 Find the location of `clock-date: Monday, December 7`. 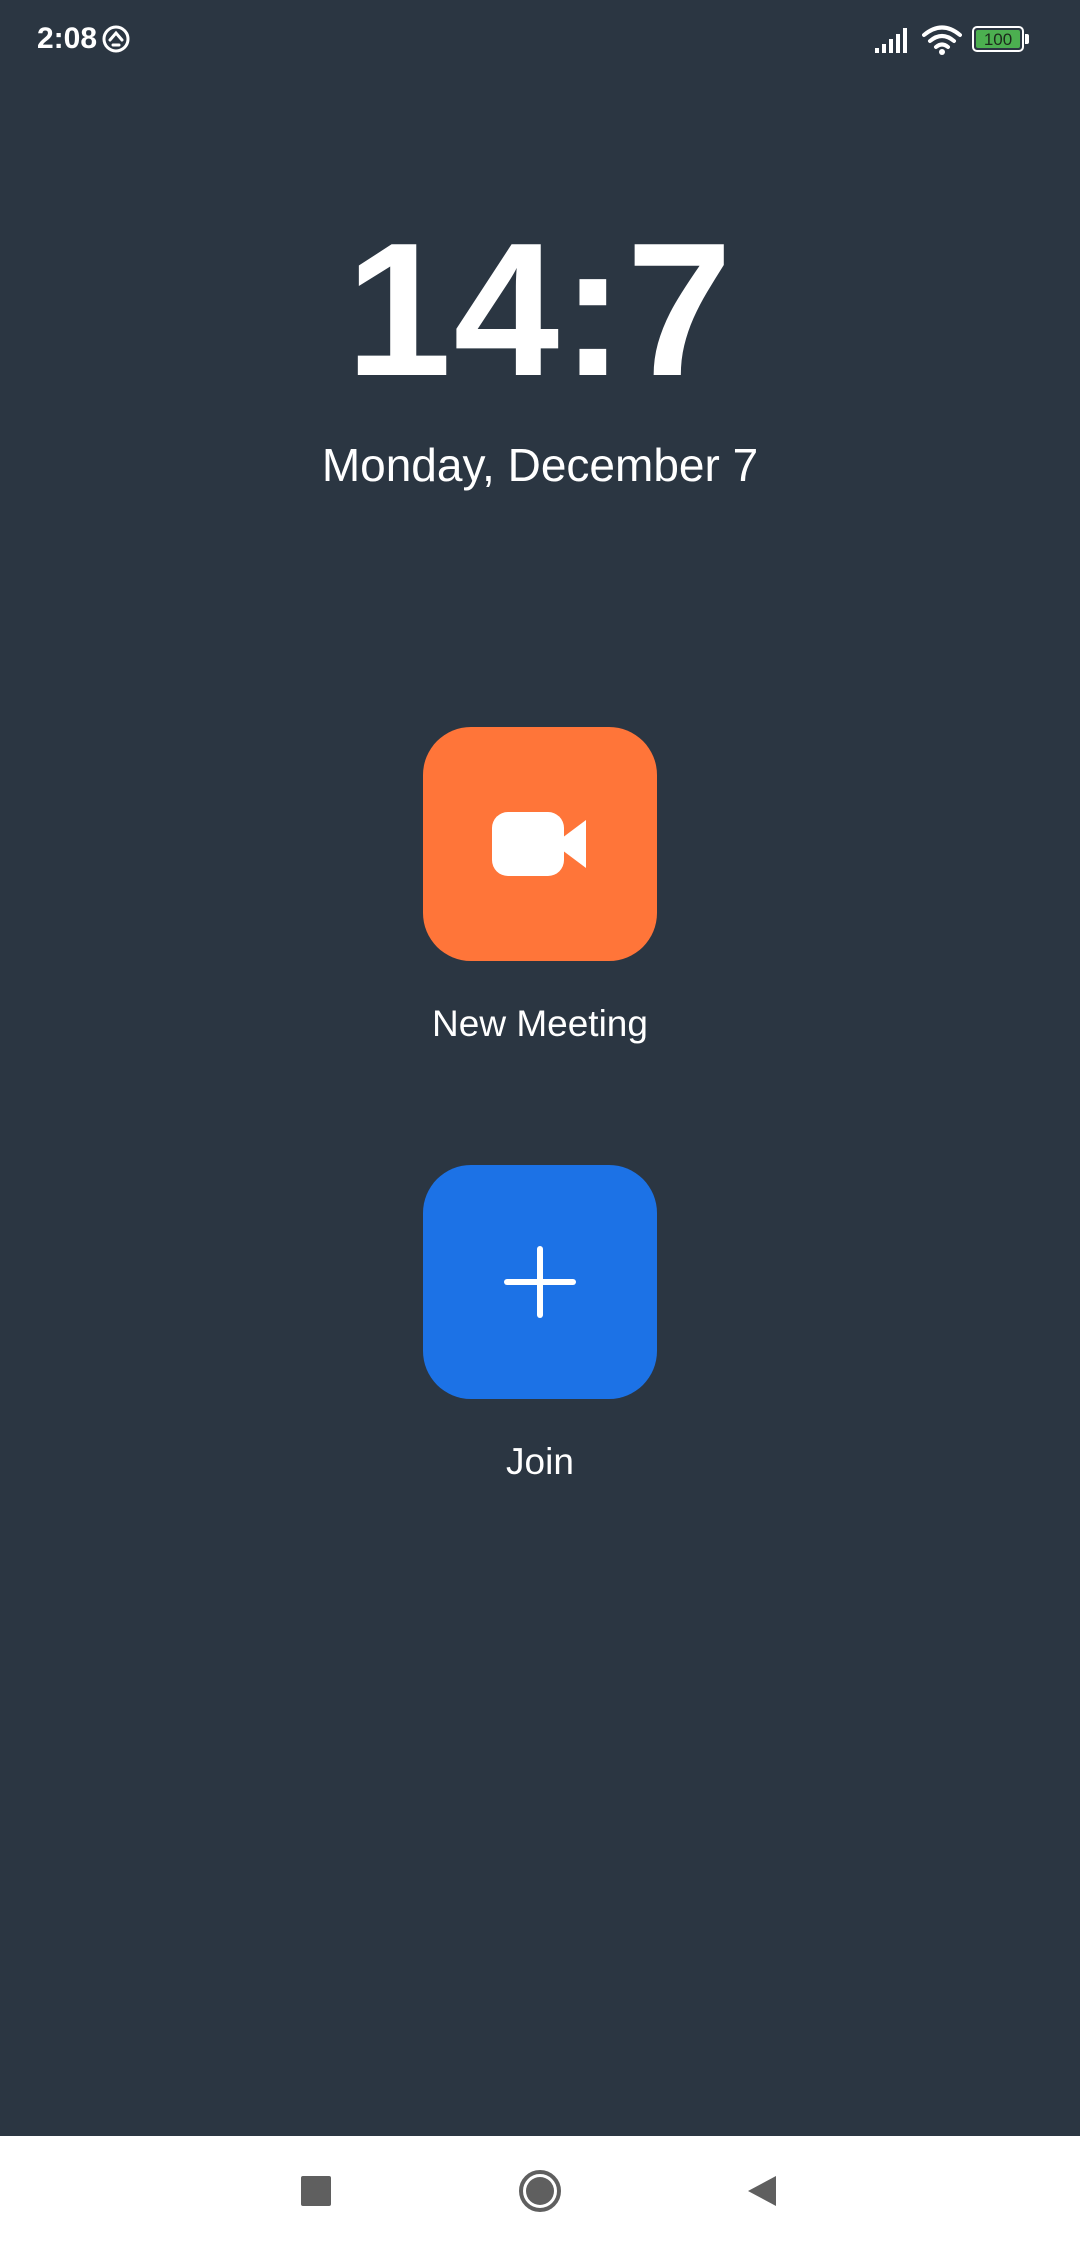

clock-date: Monday, December 7 is located at coordinates (540, 465).